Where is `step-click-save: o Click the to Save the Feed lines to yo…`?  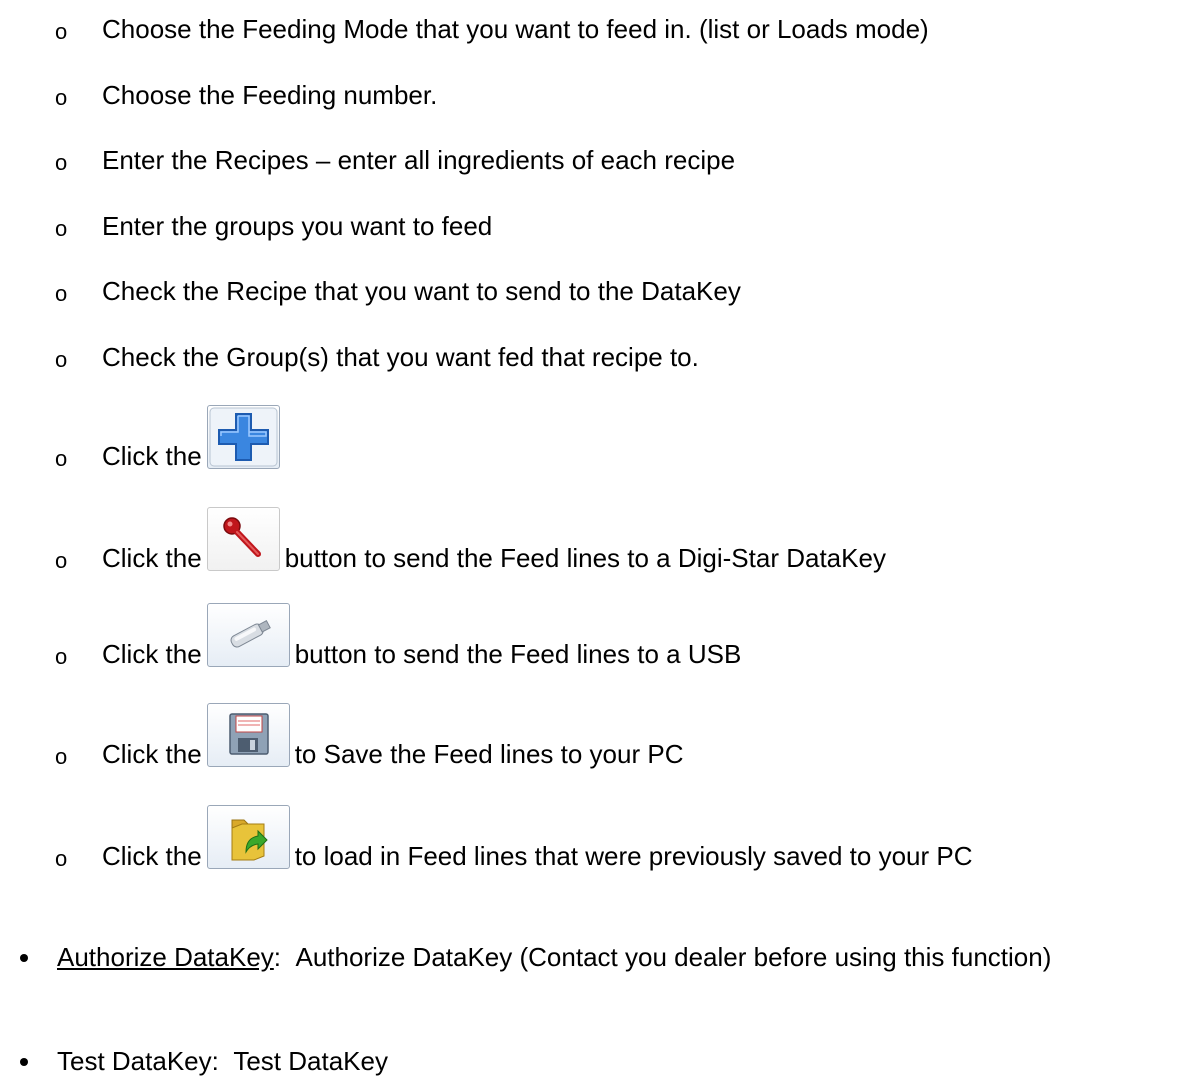 step-click-save: o Click the to Save the Feed lines to yo… is located at coordinates (593, 733).